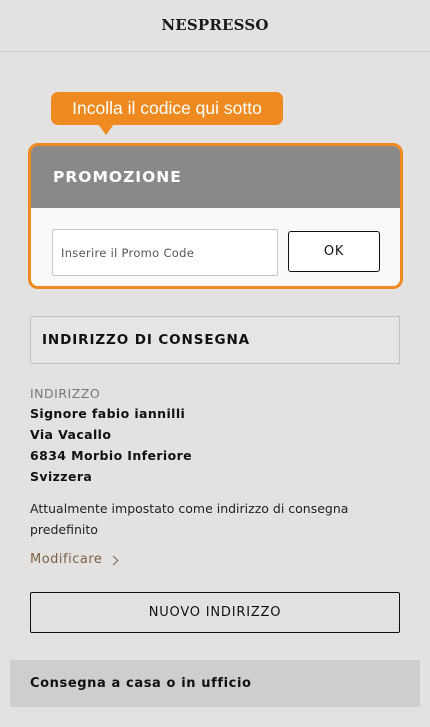 The height and width of the screenshot is (727, 430). I want to click on address-country: Svizzera, so click(61, 476).